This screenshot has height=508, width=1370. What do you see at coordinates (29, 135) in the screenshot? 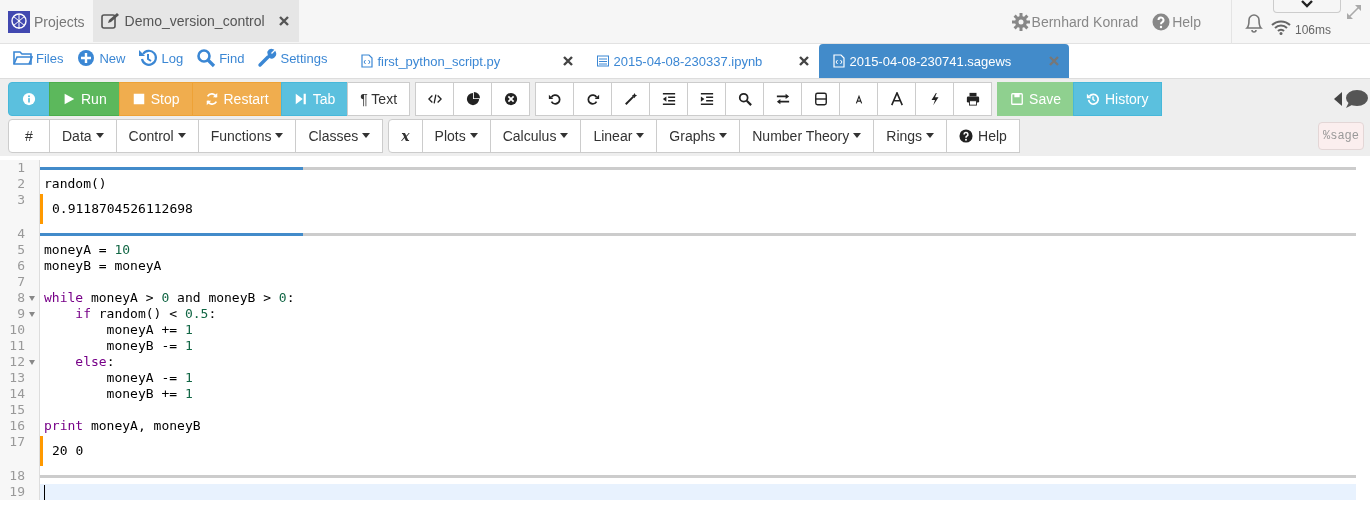
I see `menu-button: #` at bounding box center [29, 135].